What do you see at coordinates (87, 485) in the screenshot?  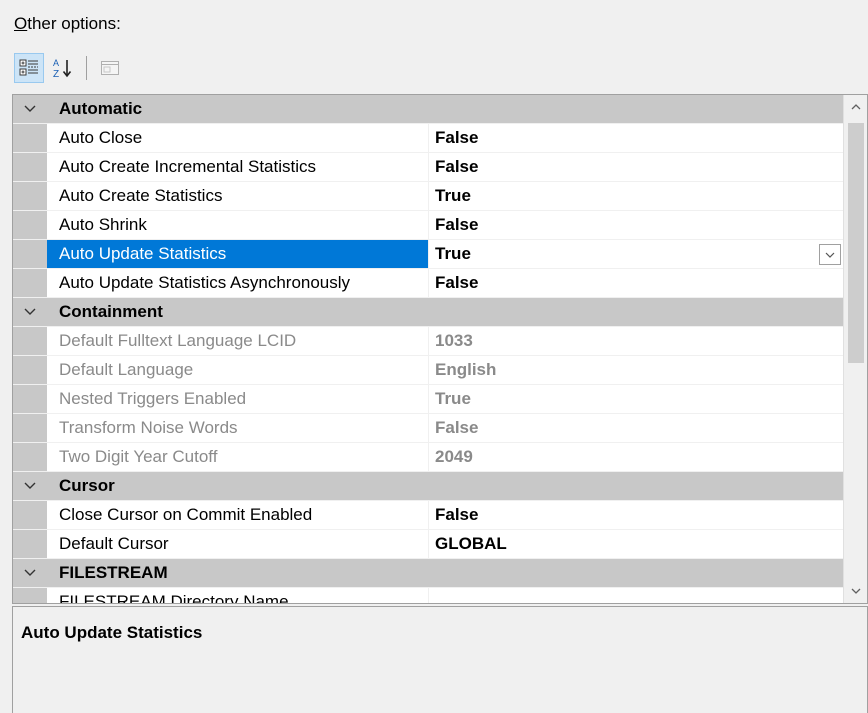 I see `category-label: Cursor` at bounding box center [87, 485].